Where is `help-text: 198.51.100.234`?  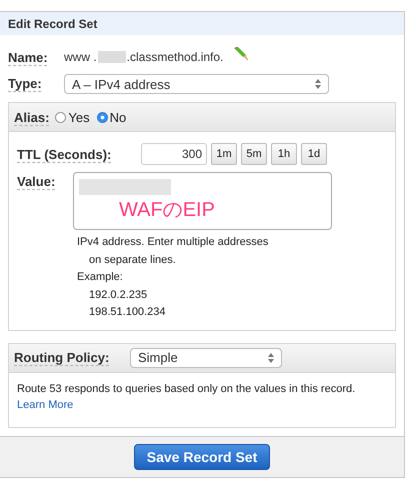 help-text: 198.51.100.234 is located at coordinates (127, 312).